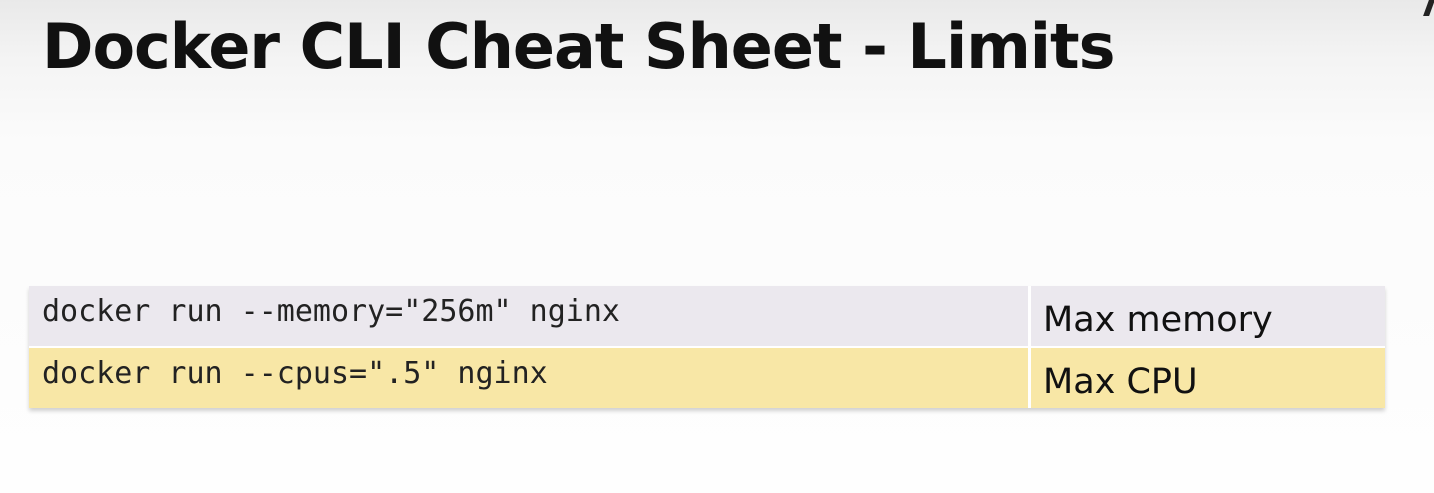 The image size is (1434, 493). I want to click on corner-mark, so click(1428, 8).